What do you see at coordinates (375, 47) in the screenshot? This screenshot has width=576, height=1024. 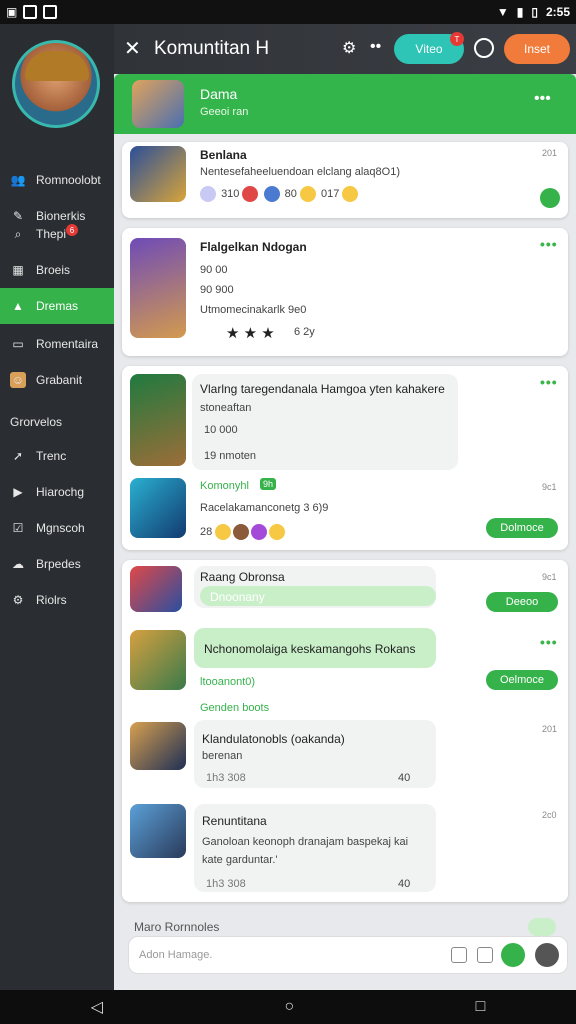 I see `more-icon: ••` at bounding box center [375, 47].